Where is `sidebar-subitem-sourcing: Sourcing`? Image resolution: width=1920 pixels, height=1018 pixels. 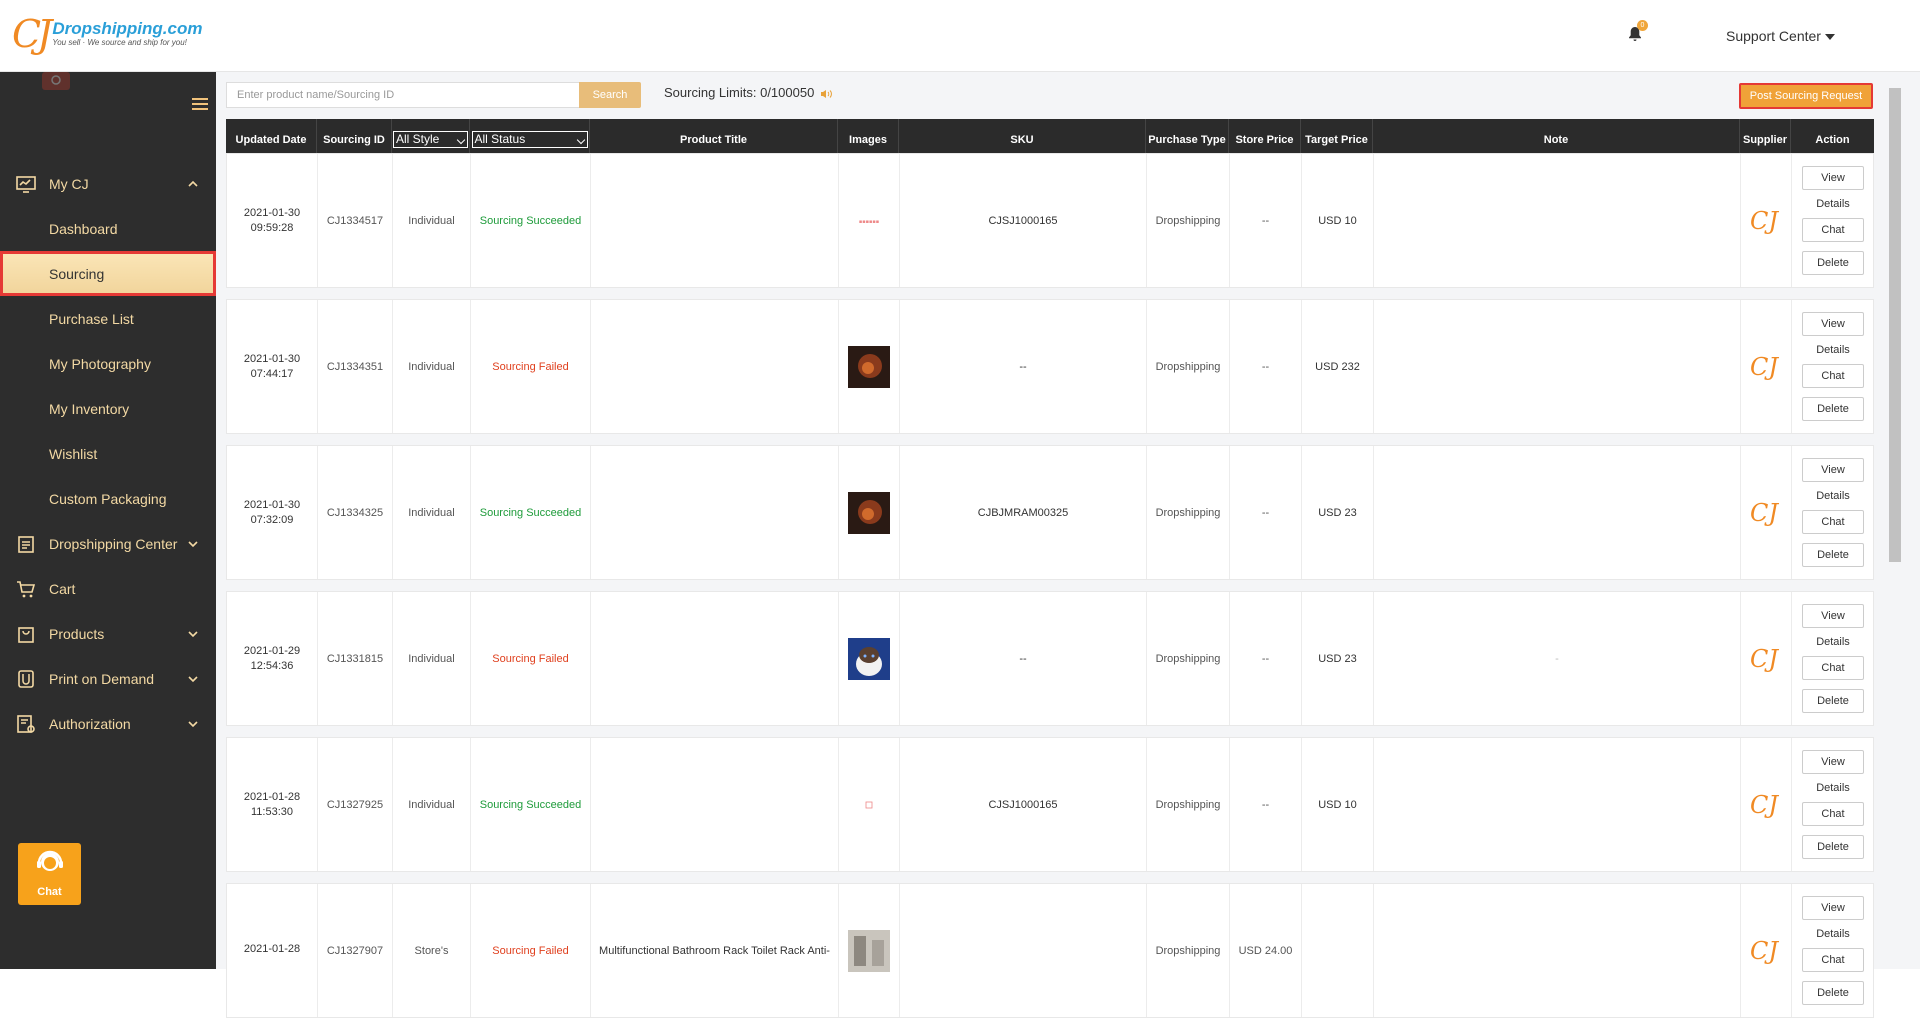
sidebar-subitem-sourcing: Sourcing is located at coordinates (108, 273).